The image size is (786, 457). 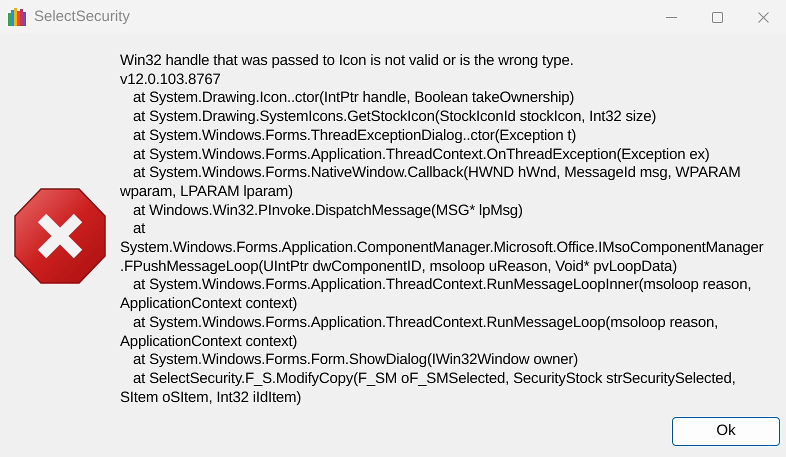 What do you see at coordinates (139, 230) in the screenshot?
I see `error-message-line: at` at bounding box center [139, 230].